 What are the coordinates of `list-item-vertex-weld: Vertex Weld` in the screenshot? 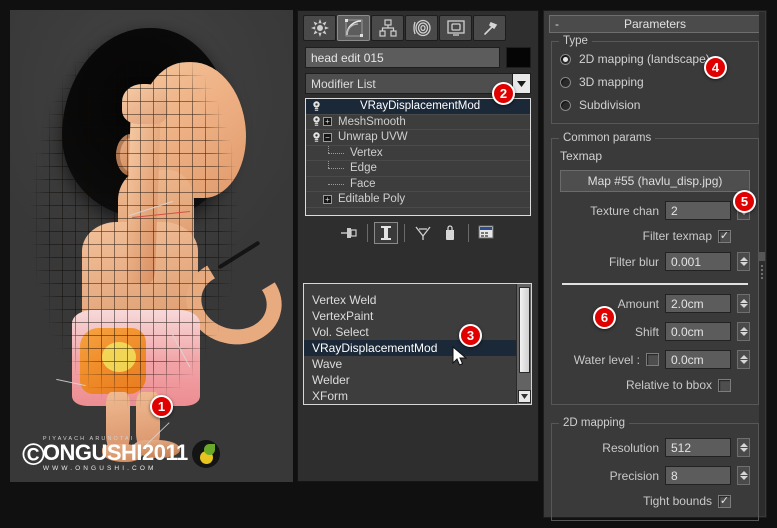 It's located at (417, 300).